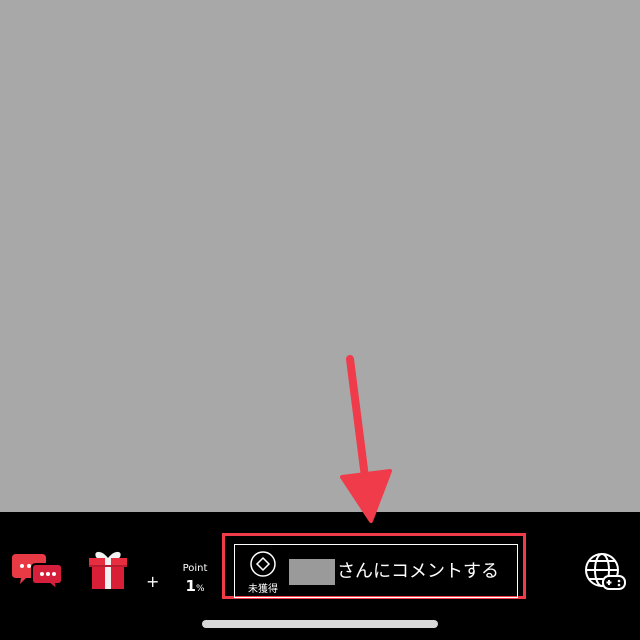 The width and height of the screenshot is (640, 640). Describe the element at coordinates (418, 571) in the screenshot. I see `comment-placeholder: さんにコメントする` at that location.